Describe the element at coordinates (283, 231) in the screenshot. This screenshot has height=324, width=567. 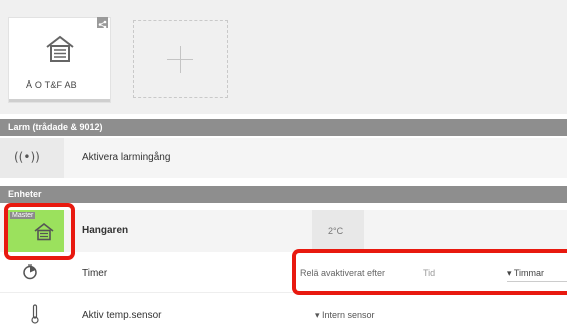
I see `unit-row: Master Hangaren 2°C` at that location.